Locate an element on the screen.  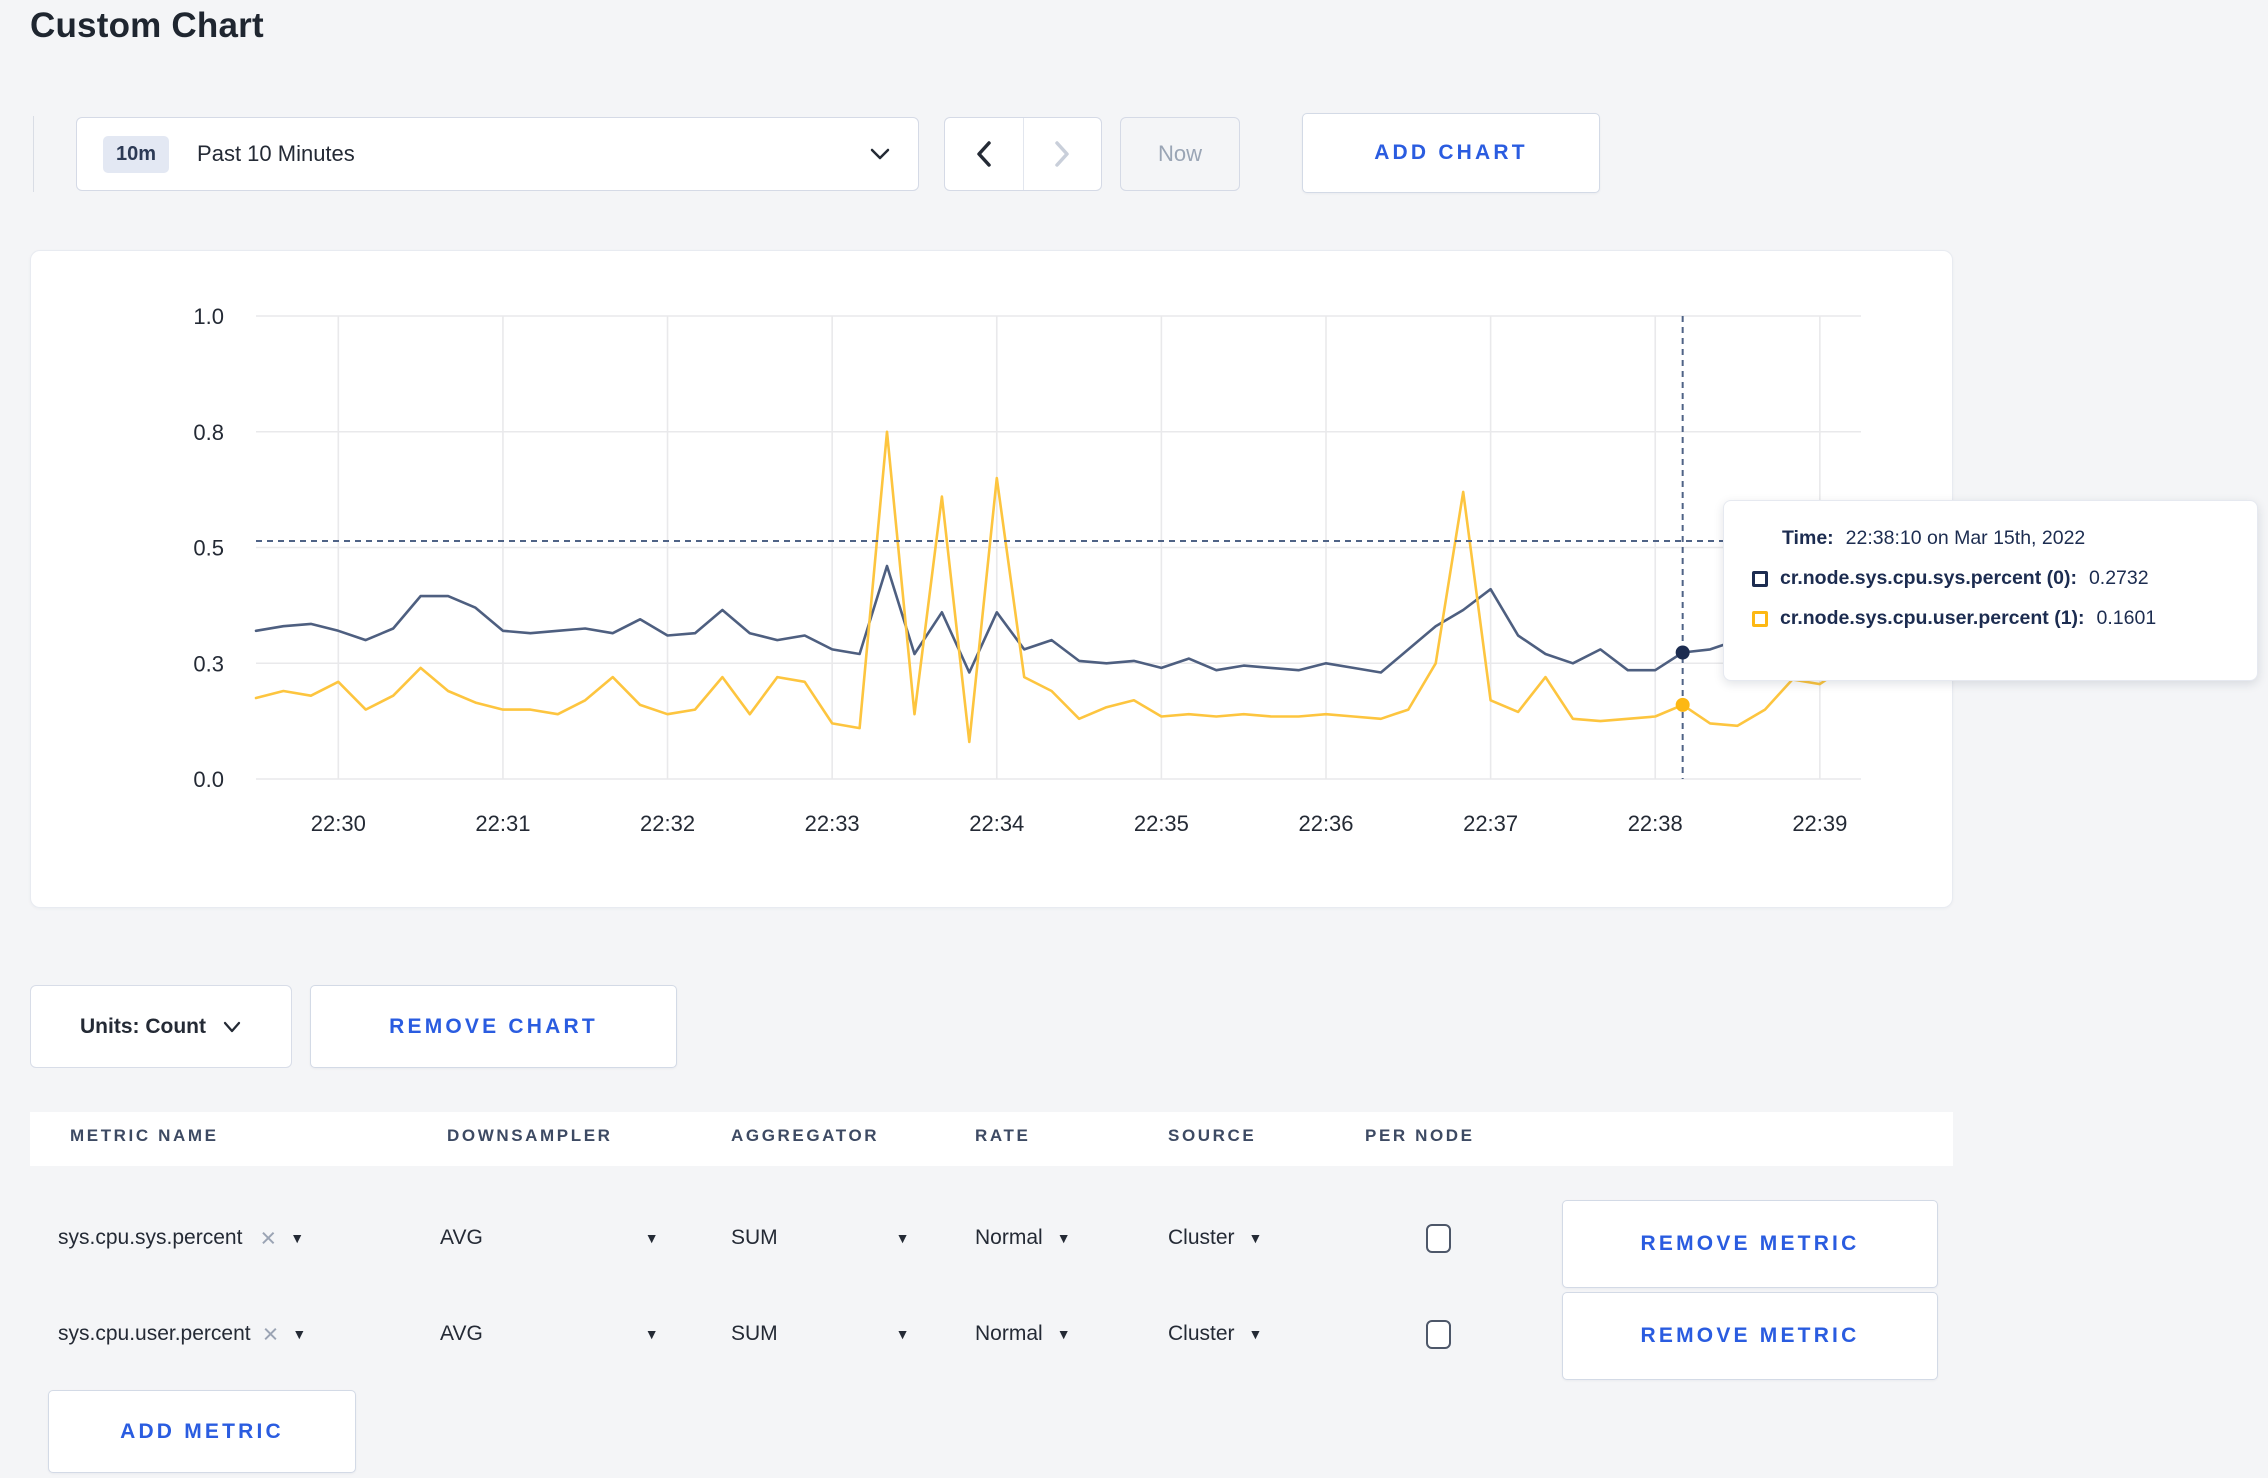
svg-text: 22:33 is located at coordinates (832, 823).